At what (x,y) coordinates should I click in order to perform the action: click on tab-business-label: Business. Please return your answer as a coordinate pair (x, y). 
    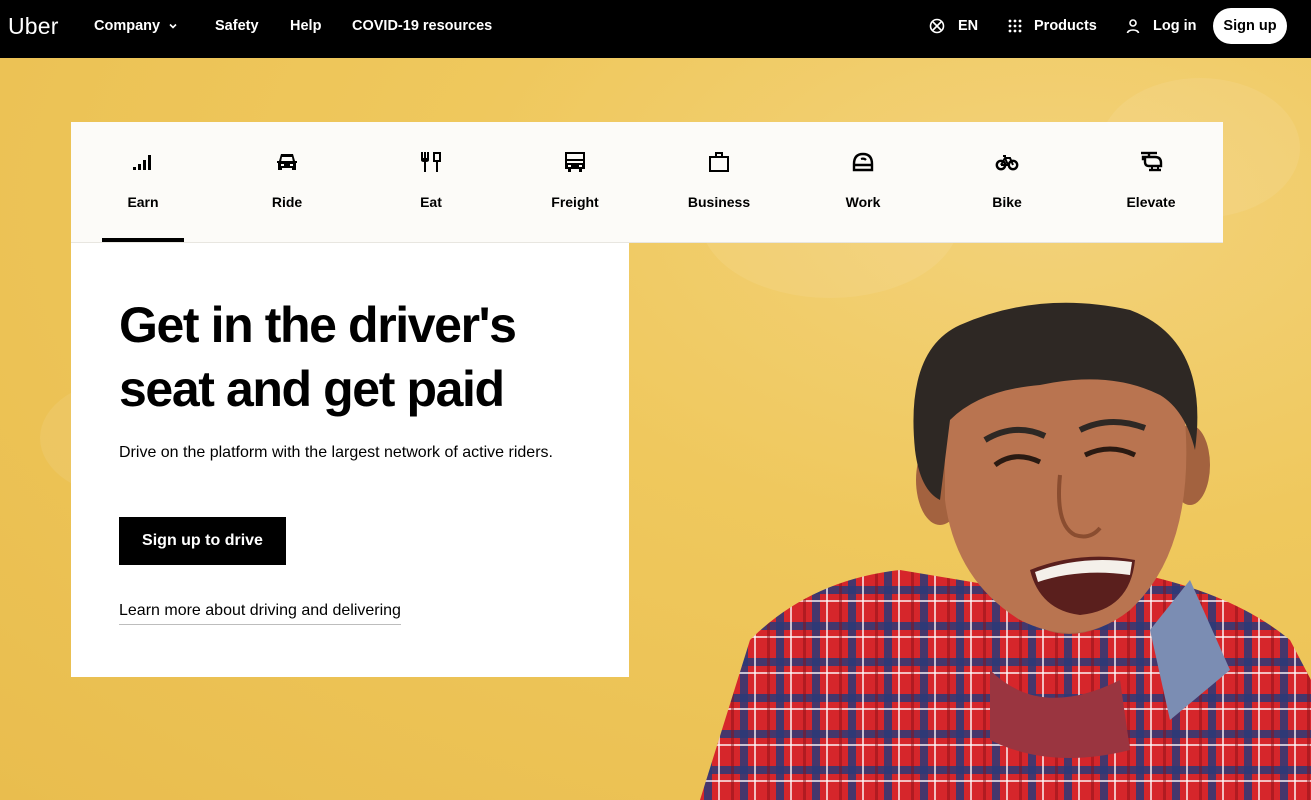
    Looking at the image, I should click on (719, 202).